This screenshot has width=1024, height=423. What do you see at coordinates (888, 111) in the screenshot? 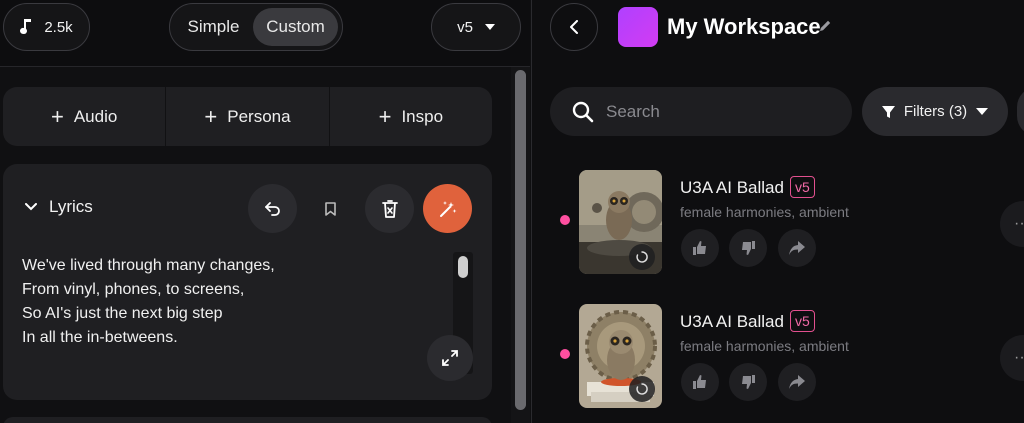
I see `filter-icon` at bounding box center [888, 111].